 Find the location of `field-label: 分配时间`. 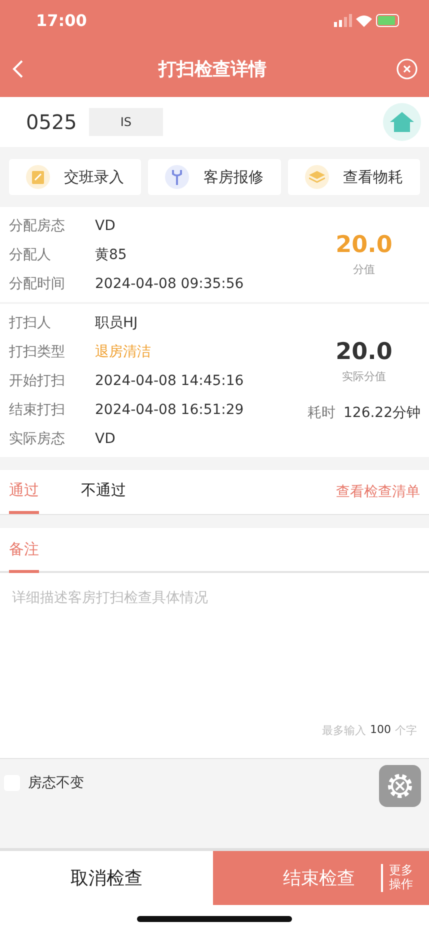

field-label: 分配时间 is located at coordinates (37, 283).